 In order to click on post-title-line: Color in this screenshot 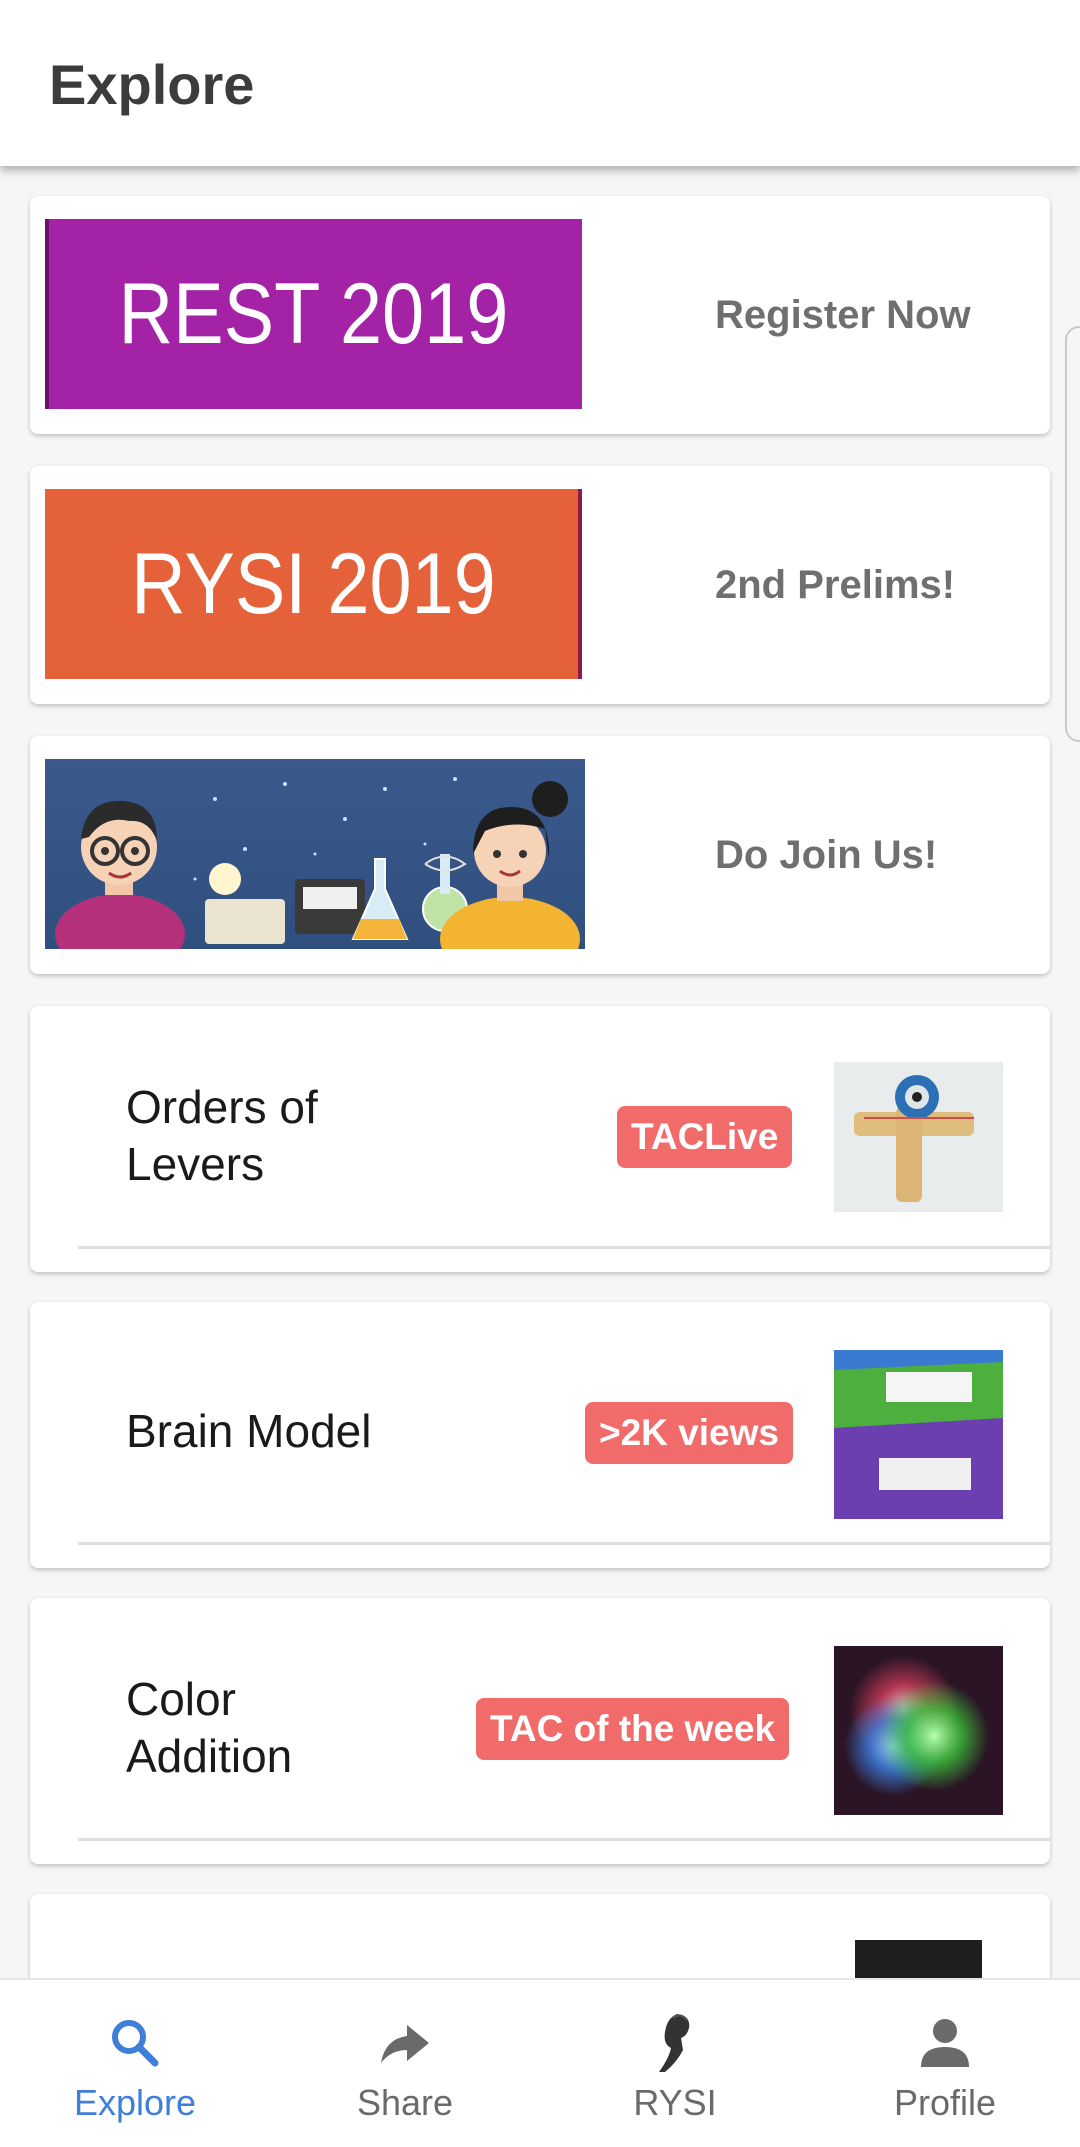, I will do `click(181, 1698)`.